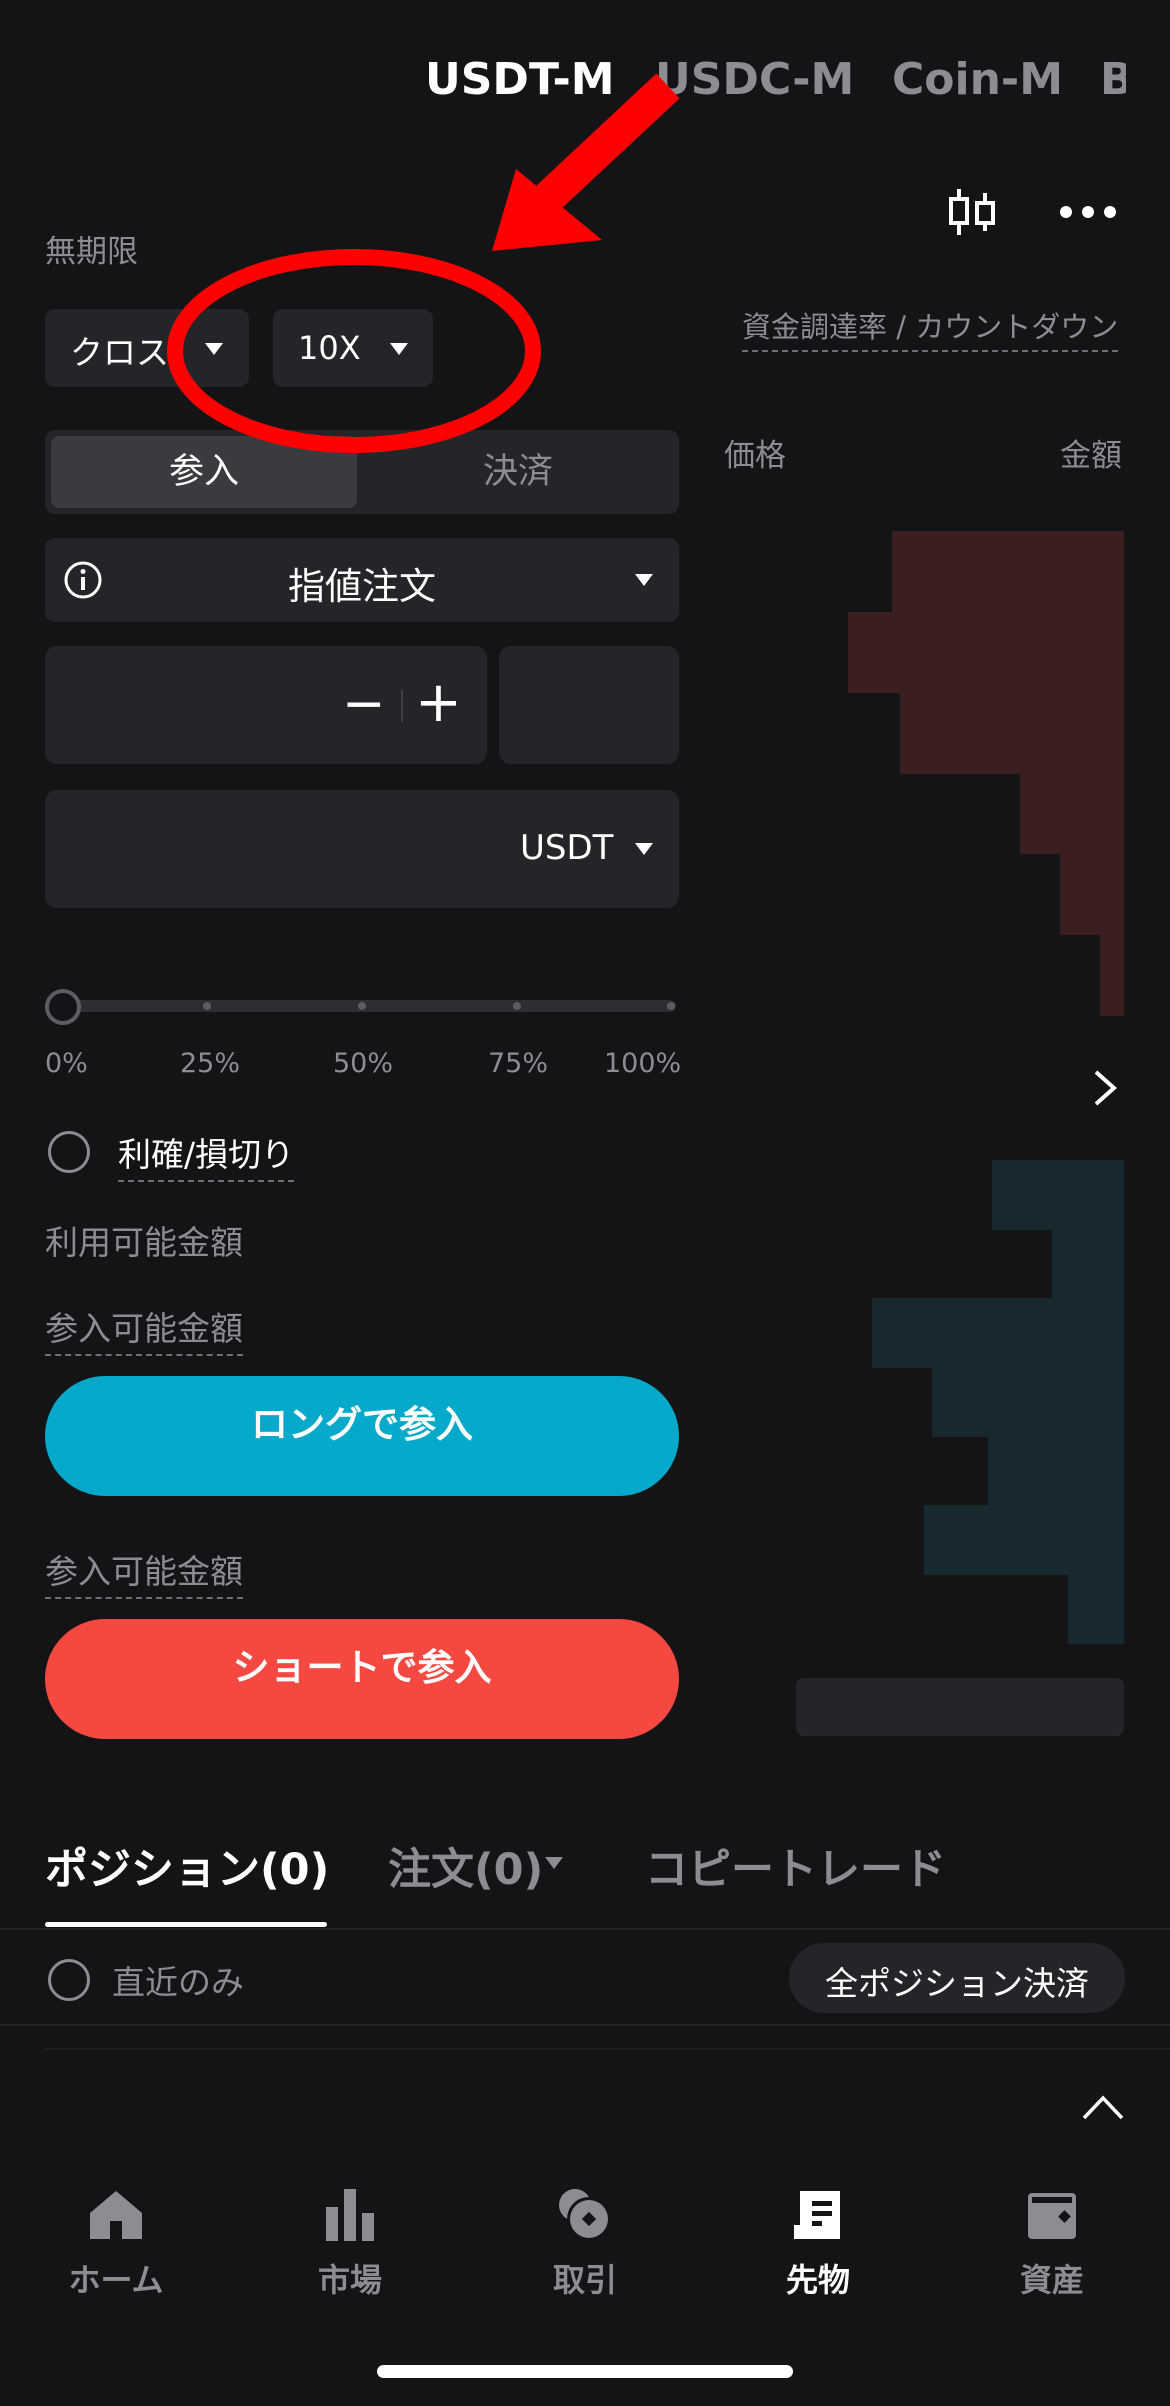 This screenshot has width=1170, height=2406. What do you see at coordinates (972, 212) in the screenshot?
I see `candlestick-chart-icon` at bounding box center [972, 212].